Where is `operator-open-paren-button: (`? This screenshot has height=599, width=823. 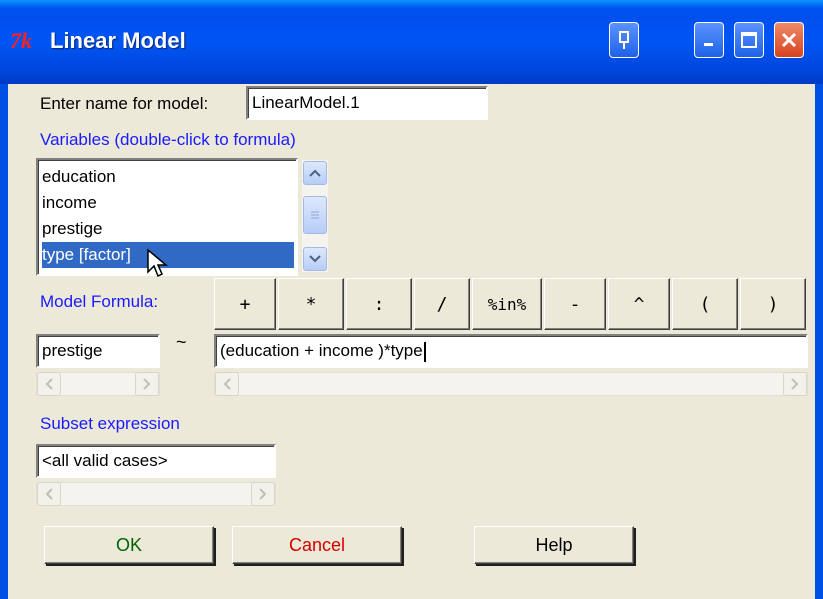 operator-open-paren-button: ( is located at coordinates (705, 304).